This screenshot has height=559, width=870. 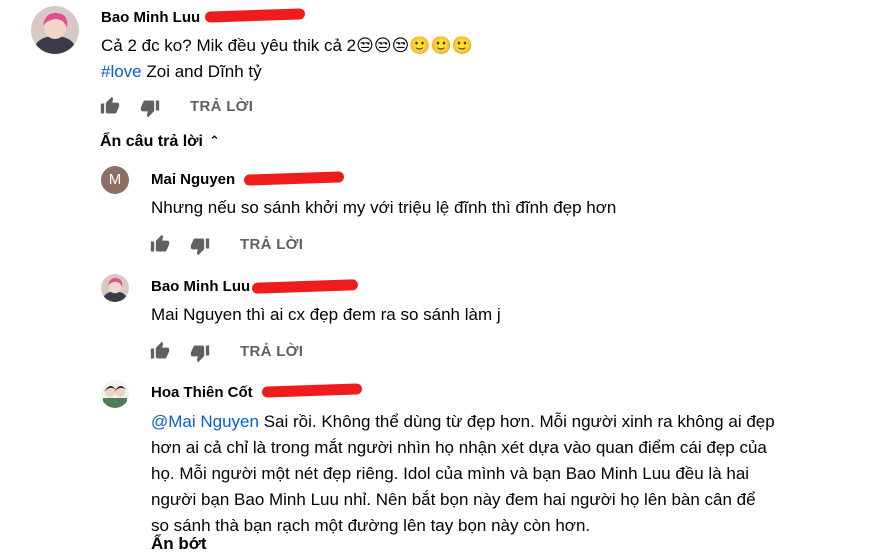 What do you see at coordinates (201, 71) in the screenshot?
I see `comment-hashtag-rest: Zoi and Dĩnh tỷ` at bounding box center [201, 71].